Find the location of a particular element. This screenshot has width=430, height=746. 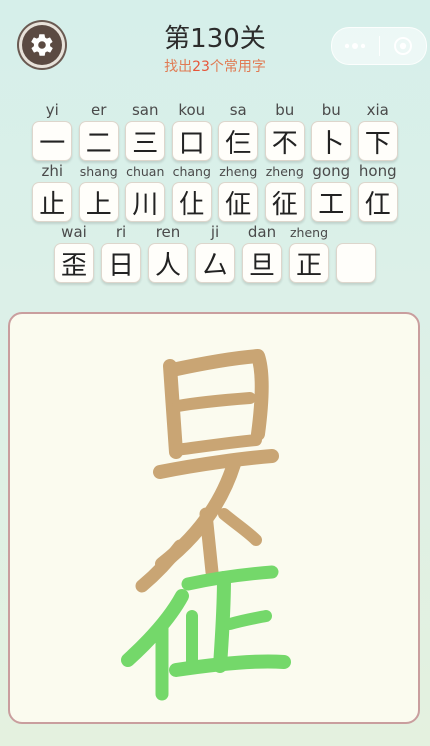

pinyin-label: kou is located at coordinates (192, 110).